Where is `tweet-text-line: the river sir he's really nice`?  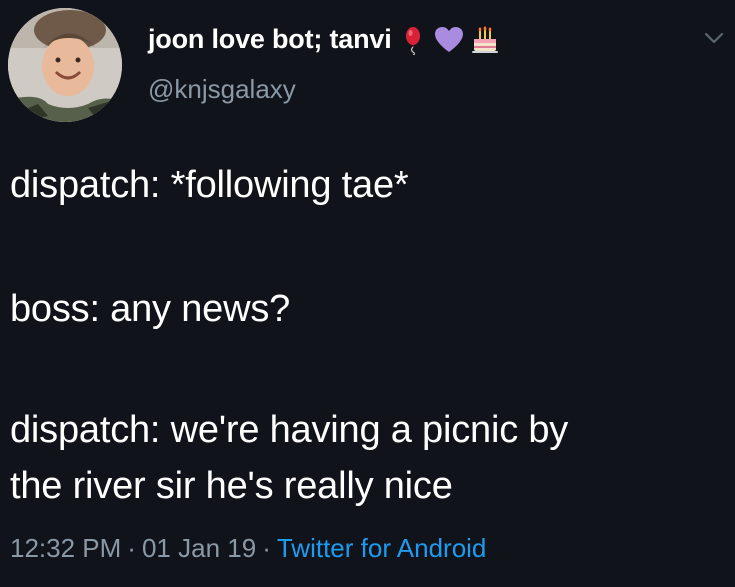
tweet-text-line: the river sir he's really nice is located at coordinates (231, 486).